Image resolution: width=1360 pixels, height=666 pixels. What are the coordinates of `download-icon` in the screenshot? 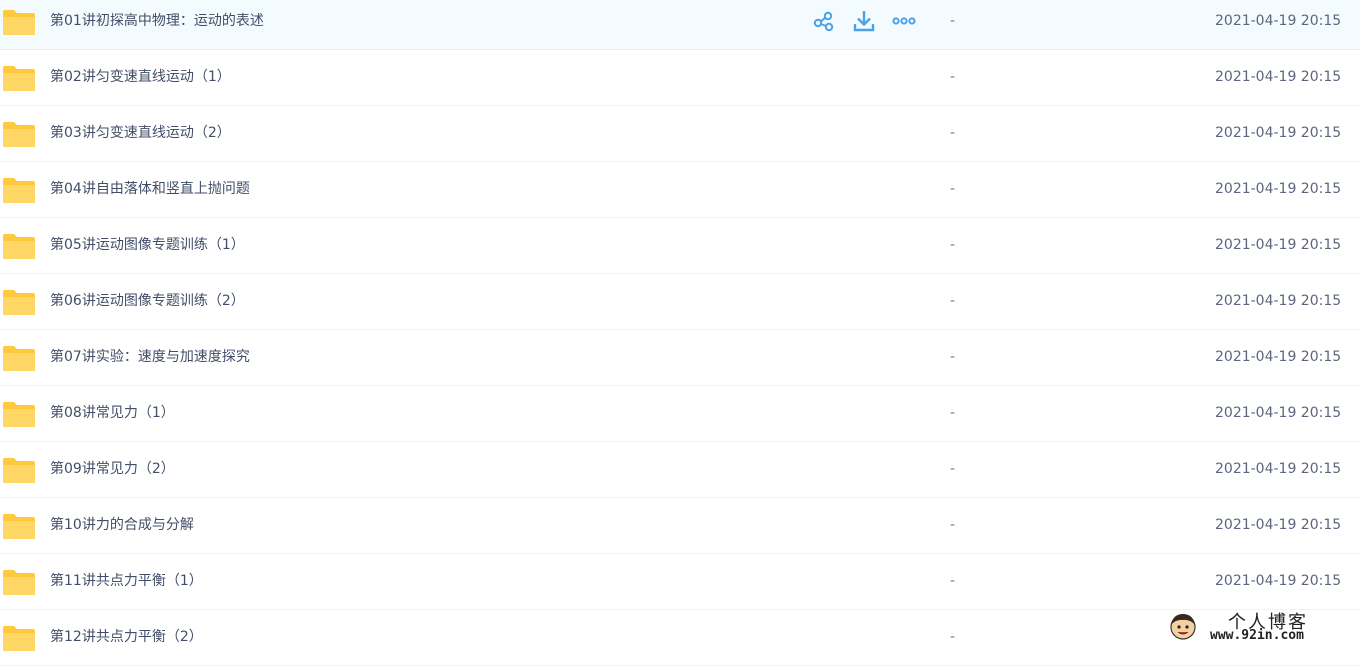 It's located at (864, 21).